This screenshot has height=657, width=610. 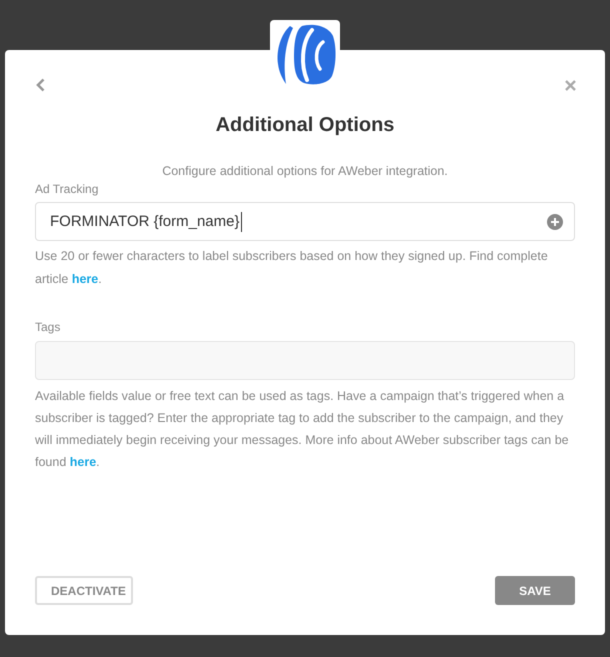 I want to click on close-icon, so click(x=570, y=85).